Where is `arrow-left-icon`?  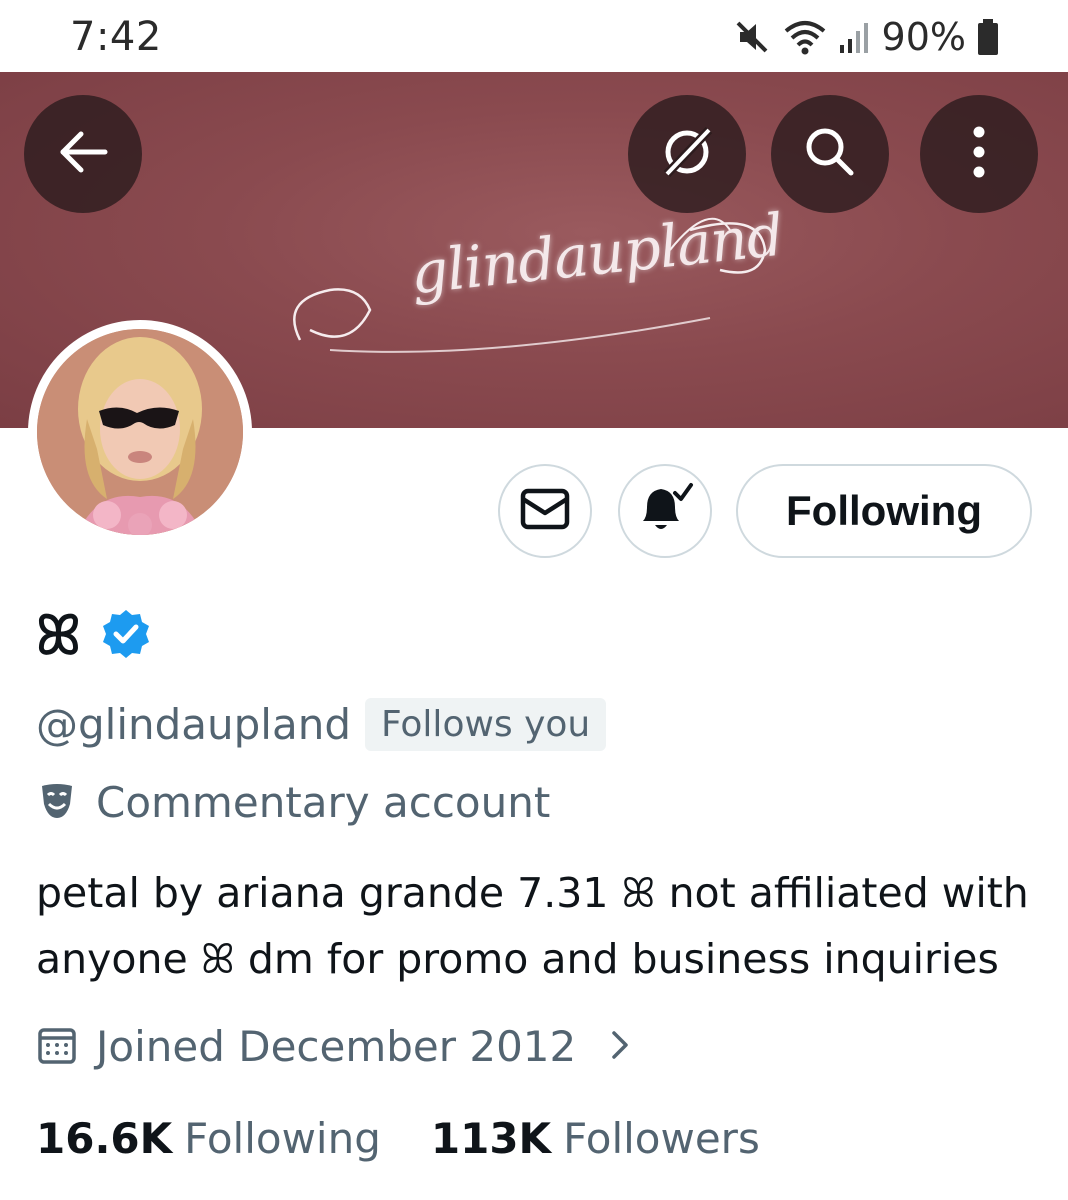
arrow-left-icon is located at coordinates (83, 154).